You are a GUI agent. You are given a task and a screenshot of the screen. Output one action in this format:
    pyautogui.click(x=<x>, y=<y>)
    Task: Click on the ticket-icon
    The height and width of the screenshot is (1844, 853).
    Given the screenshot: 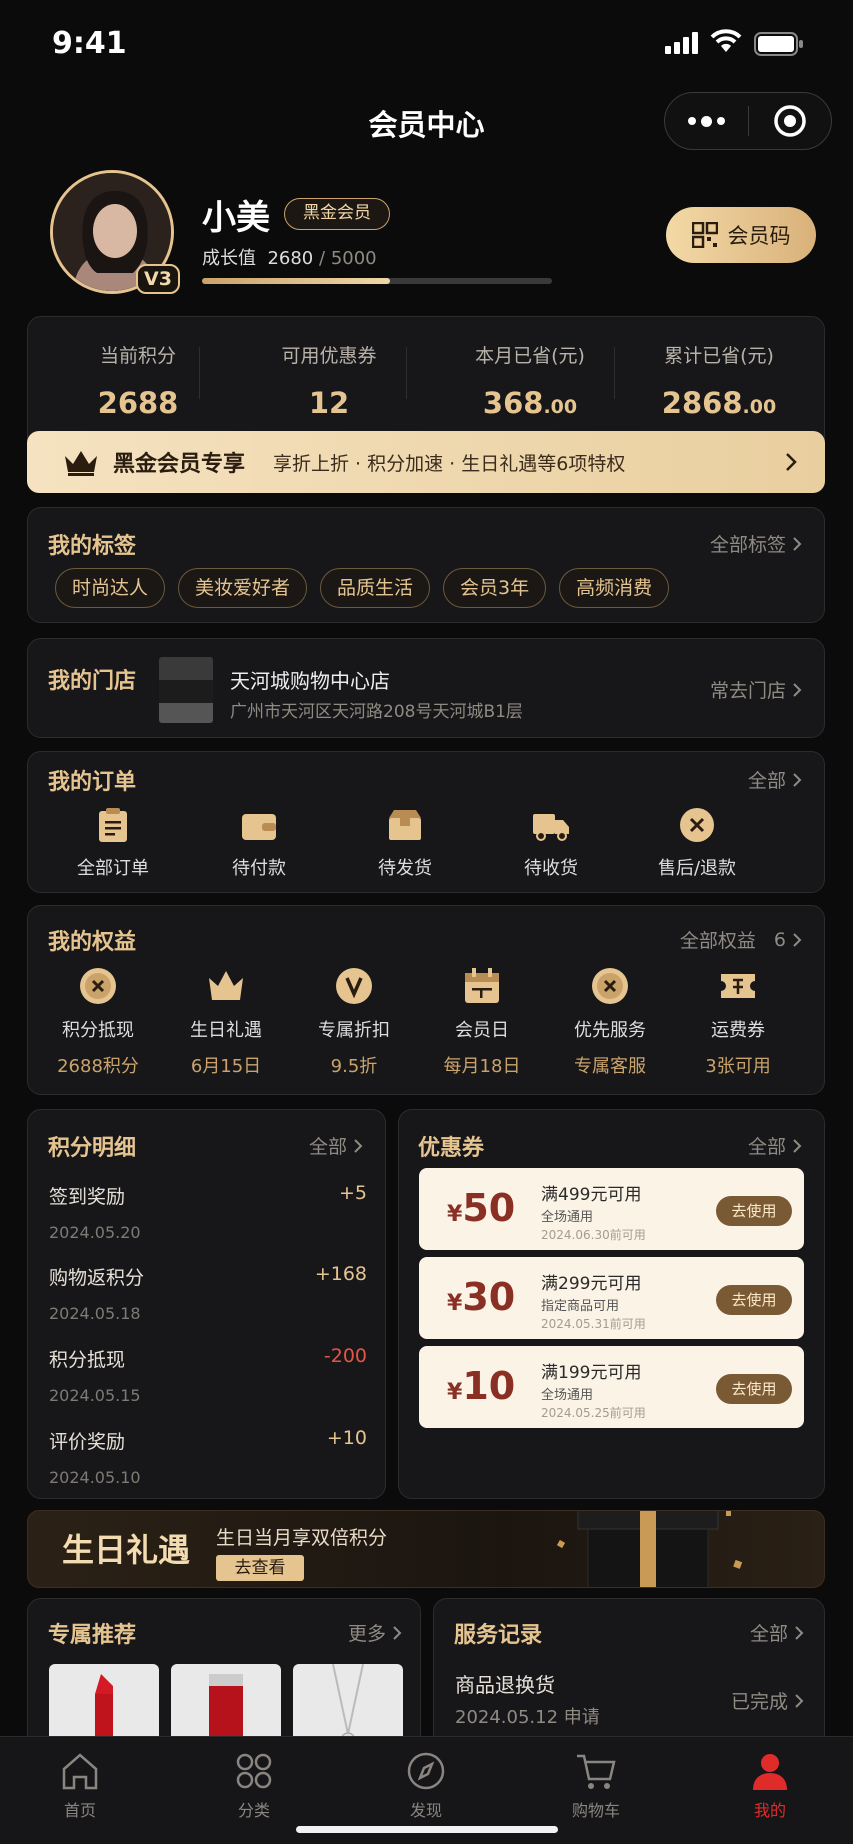 What is the action you would take?
    pyautogui.click(x=738, y=986)
    